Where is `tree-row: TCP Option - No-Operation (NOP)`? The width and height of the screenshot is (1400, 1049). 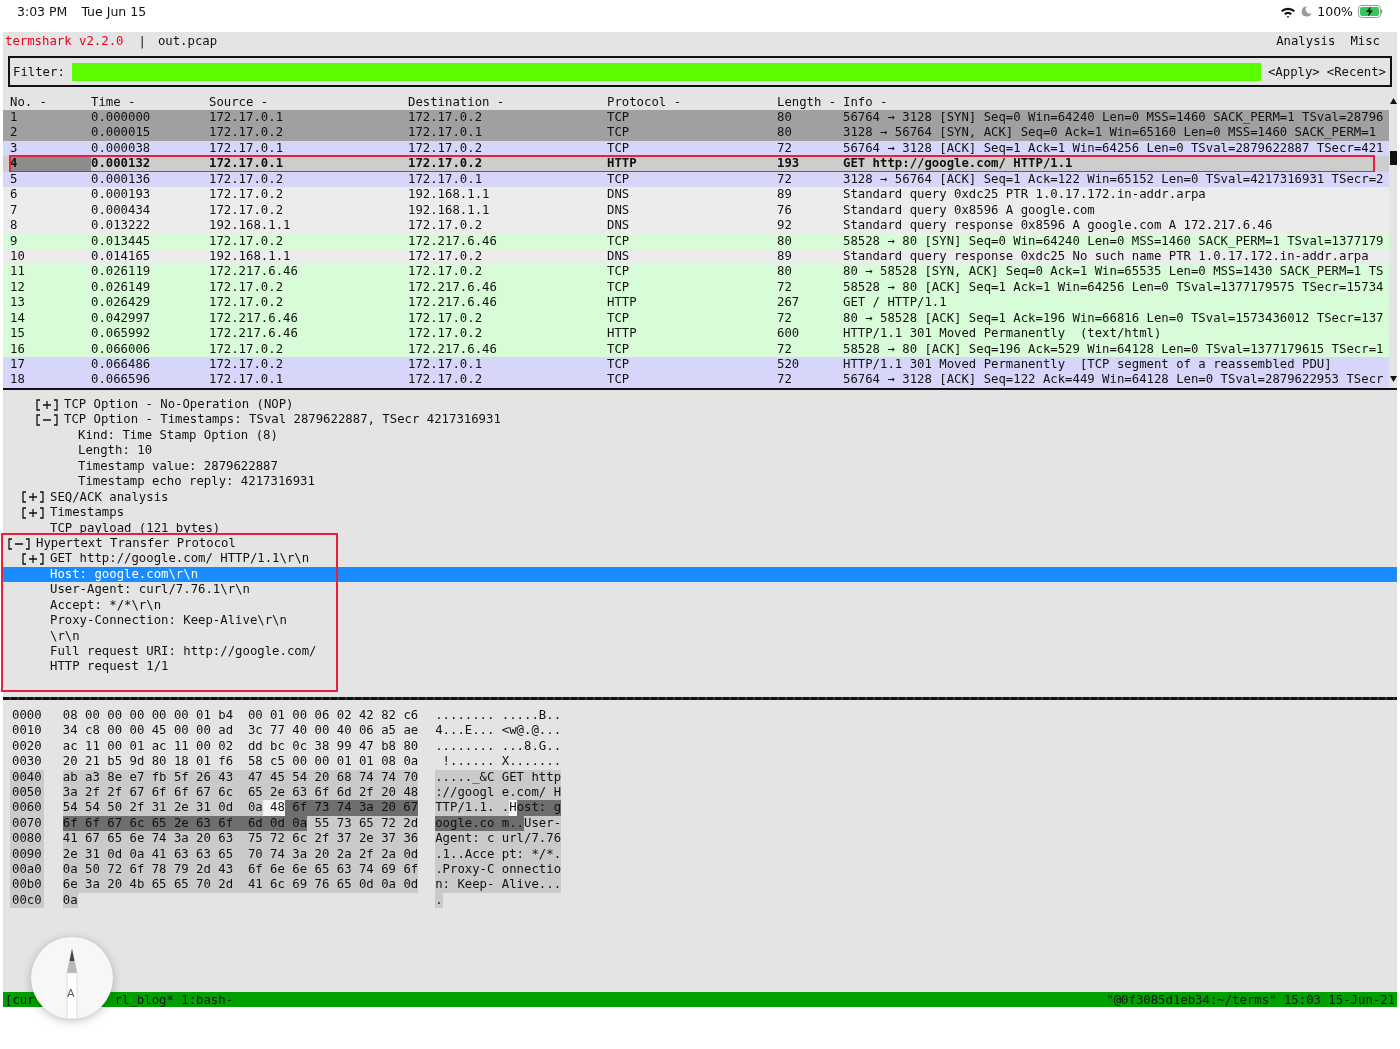
tree-row: TCP Option - No-Operation (NOP) is located at coordinates (700, 405).